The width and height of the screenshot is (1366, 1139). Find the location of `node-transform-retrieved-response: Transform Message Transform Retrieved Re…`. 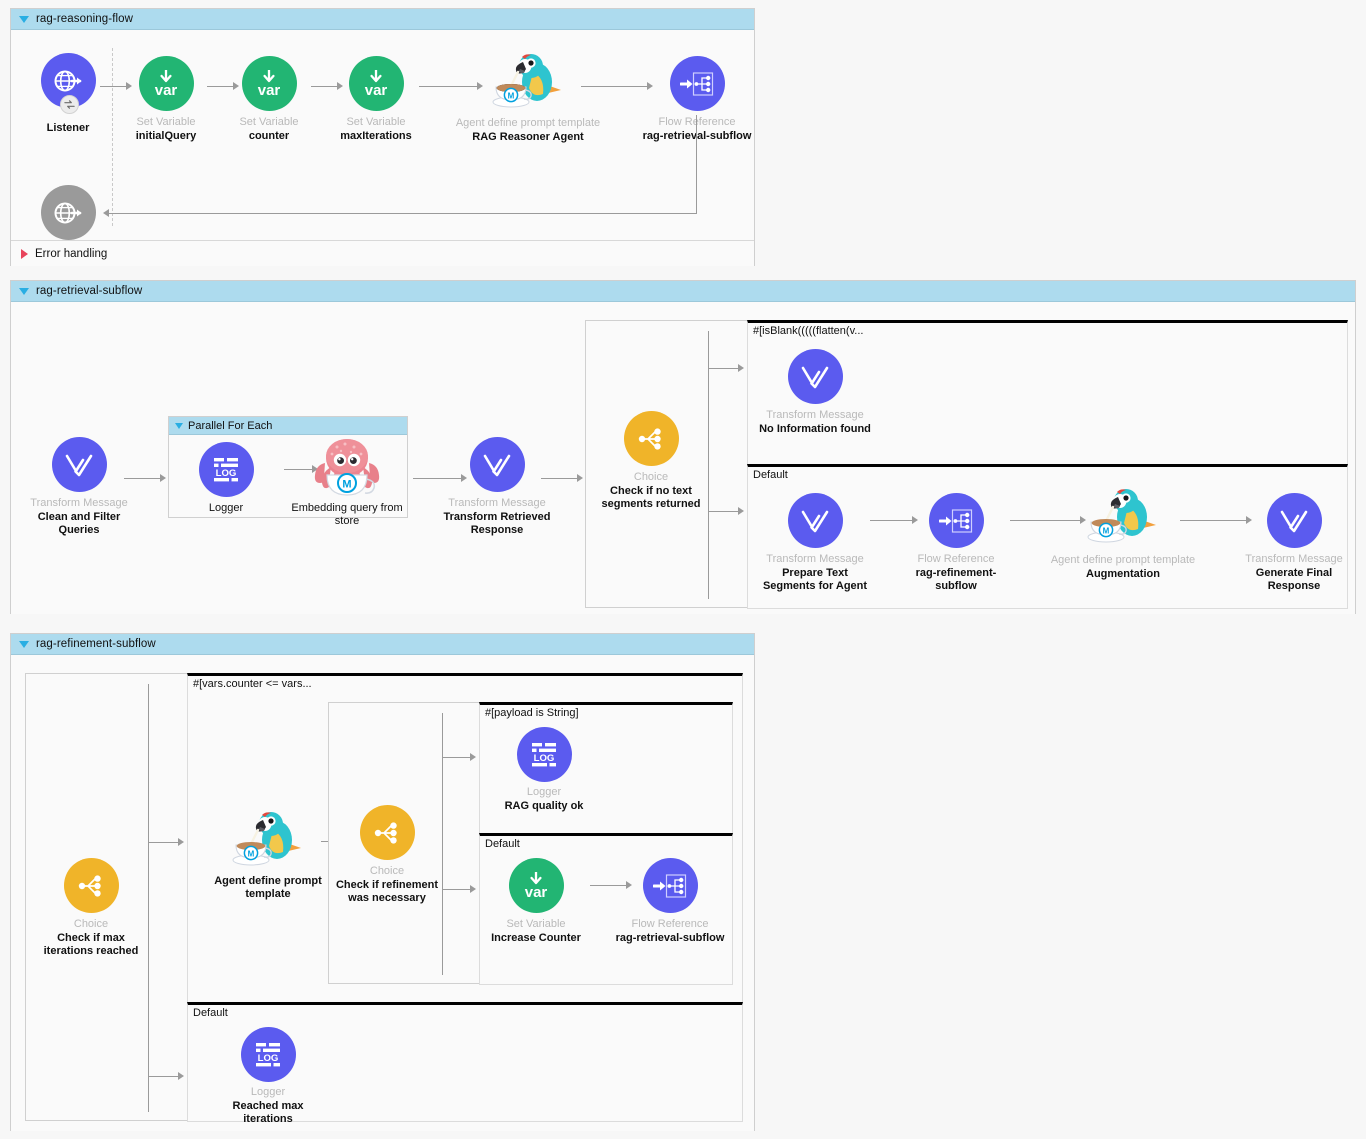

node-transform-retrieved-response: Transform Message Transform Retrieved Re… is located at coordinates (497, 487).